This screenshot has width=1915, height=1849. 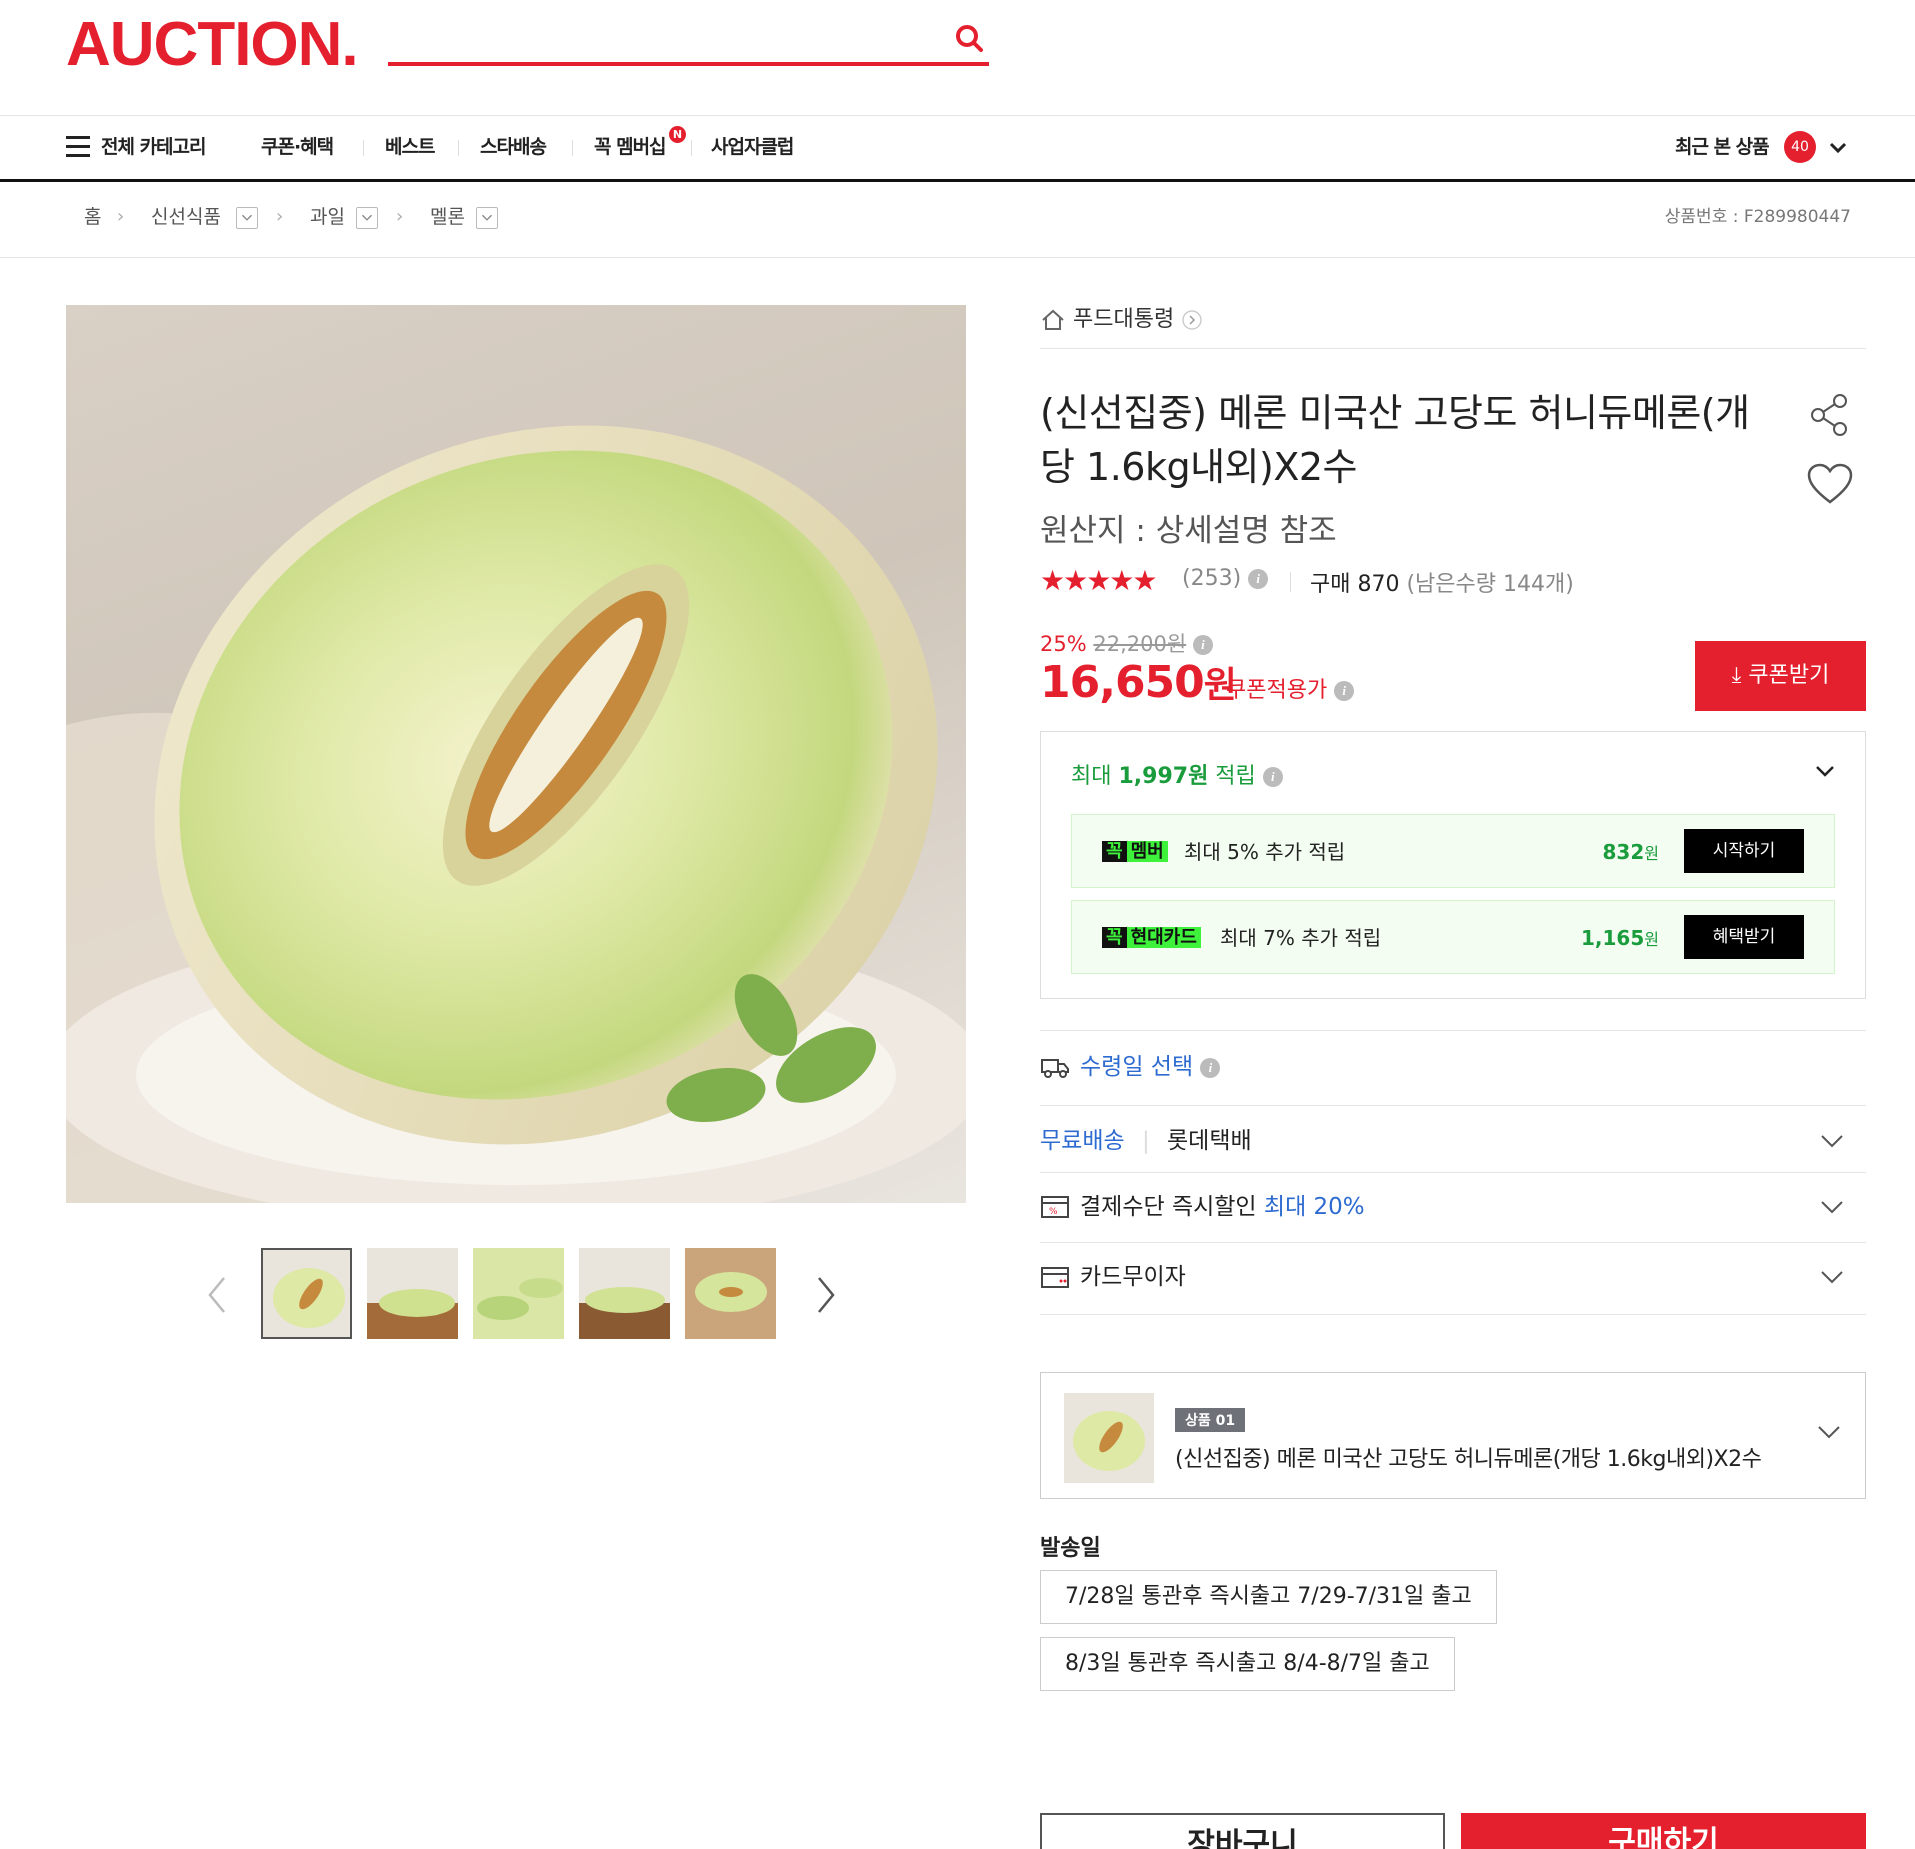 What do you see at coordinates (1268, 1597) in the screenshot?
I see `ship-date-option: 7/28일 통관후 즉시출고 7/29-7/31일 출고` at bounding box center [1268, 1597].